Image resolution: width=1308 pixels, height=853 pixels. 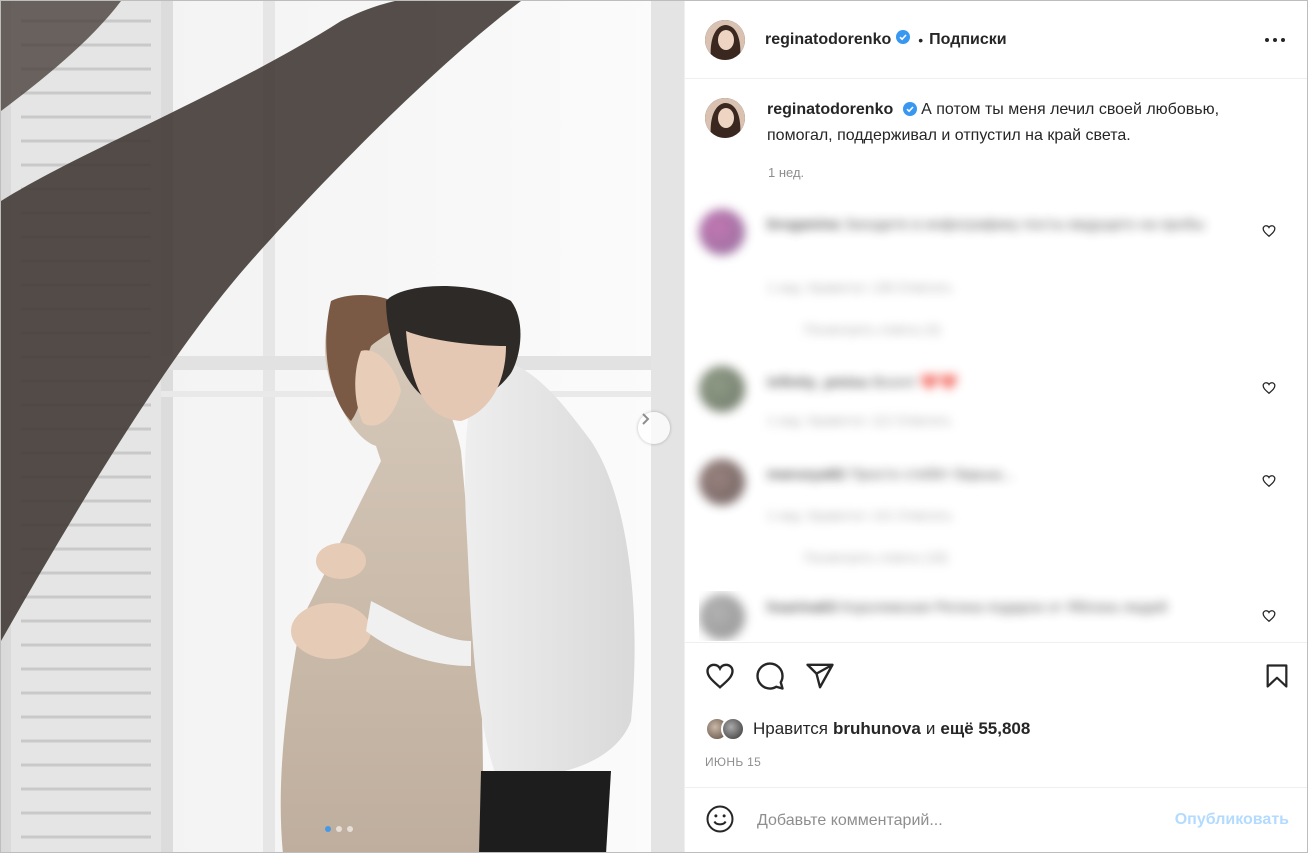 I want to click on comment-input, so click(x=957, y=821).